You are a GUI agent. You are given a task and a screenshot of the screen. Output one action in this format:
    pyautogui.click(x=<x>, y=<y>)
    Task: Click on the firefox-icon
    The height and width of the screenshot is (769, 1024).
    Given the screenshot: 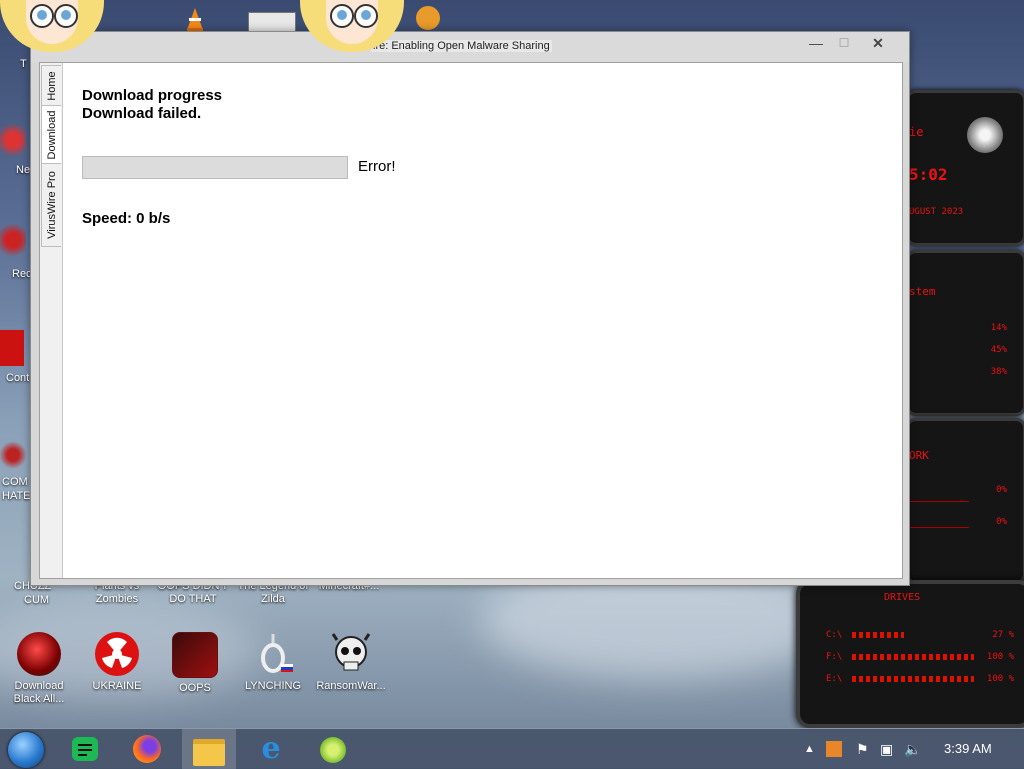 What is the action you would take?
    pyautogui.click(x=147, y=749)
    